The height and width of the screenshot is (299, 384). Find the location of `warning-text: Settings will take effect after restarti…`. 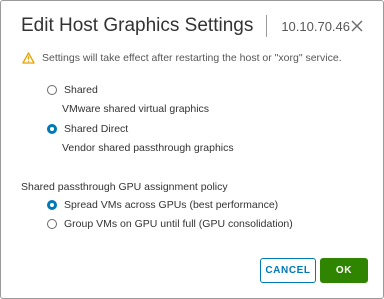

warning-text: Settings will take effect after restarti… is located at coordinates (192, 58).